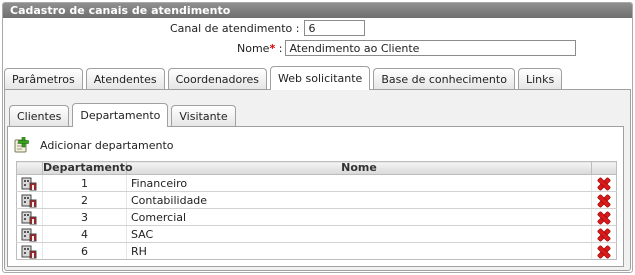  I want to click on add-department-button: Adicionar departamento, so click(94, 144).